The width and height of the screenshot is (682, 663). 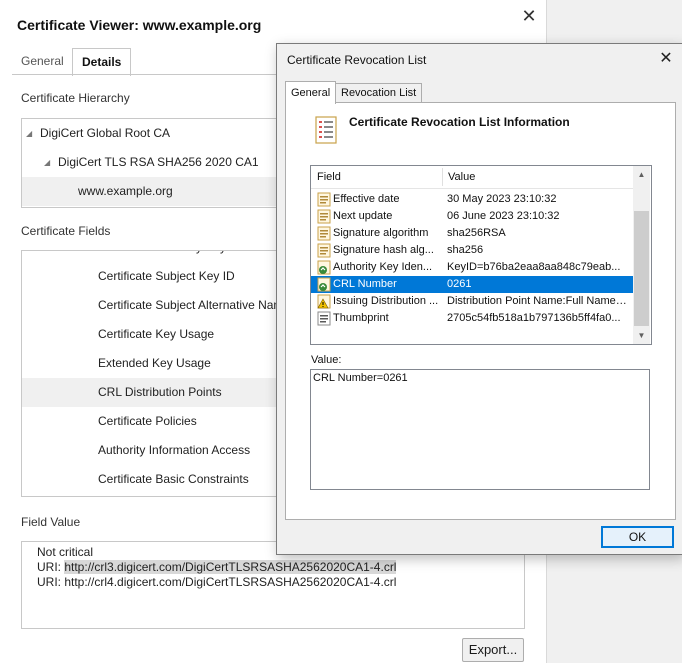 What do you see at coordinates (75, 98) in the screenshot?
I see `hierarchy-label: Certificate Hierarchy` at bounding box center [75, 98].